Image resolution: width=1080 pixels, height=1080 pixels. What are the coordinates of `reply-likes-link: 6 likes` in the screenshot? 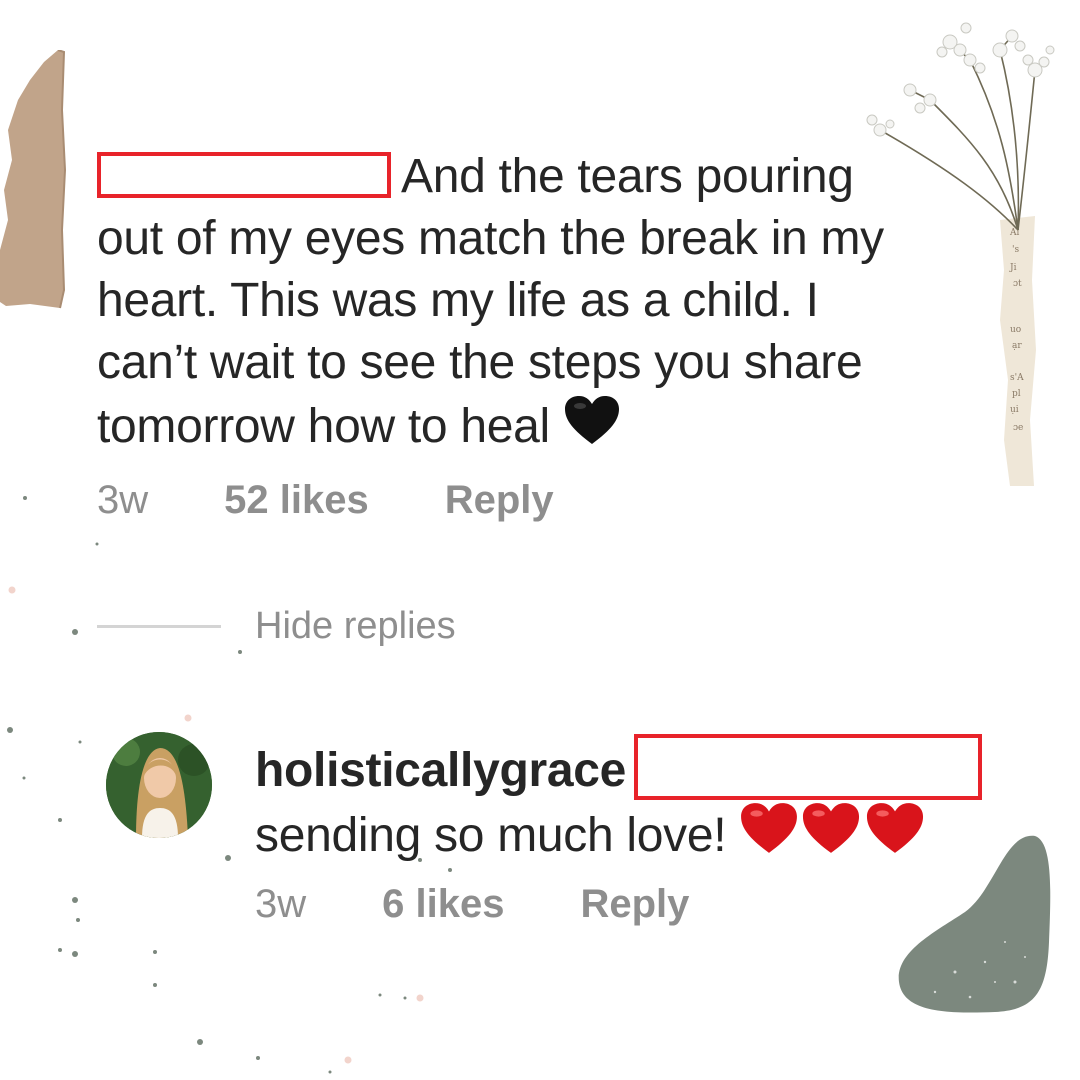 It's located at (443, 904).